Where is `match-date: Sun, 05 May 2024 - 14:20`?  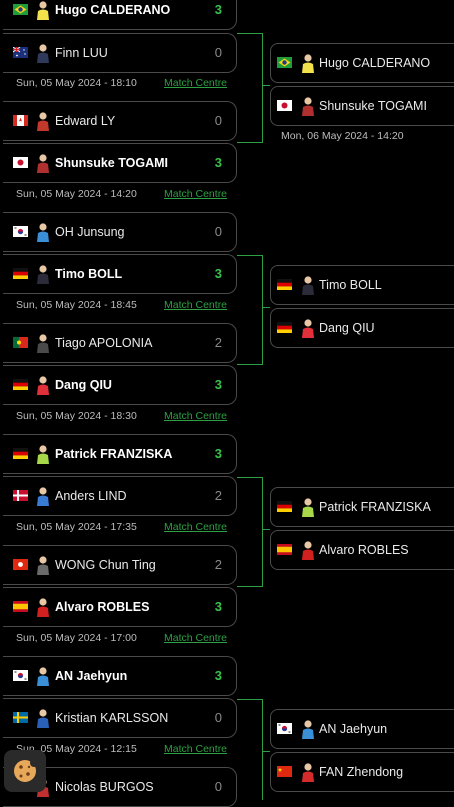
match-date: Sun, 05 May 2024 - 14:20 is located at coordinates (76, 194).